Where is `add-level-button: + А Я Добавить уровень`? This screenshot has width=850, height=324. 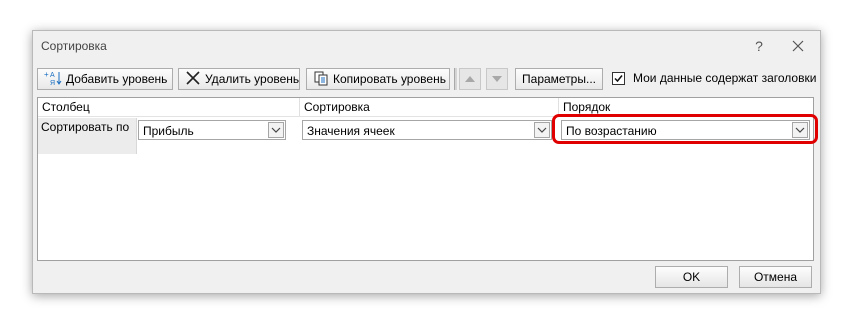 add-level-button: + А Я Добавить уровень is located at coordinates (105, 79).